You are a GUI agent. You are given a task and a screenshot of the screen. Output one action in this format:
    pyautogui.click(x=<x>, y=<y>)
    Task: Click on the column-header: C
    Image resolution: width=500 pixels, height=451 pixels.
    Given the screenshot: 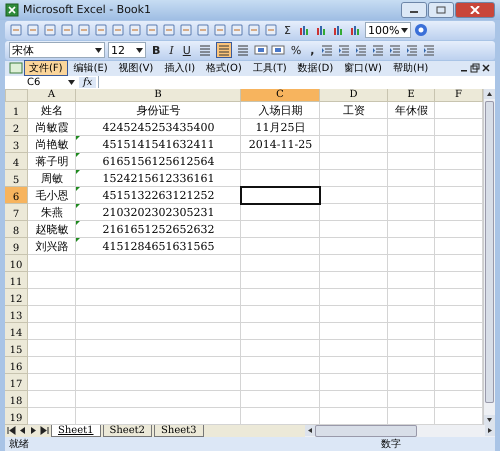 What is the action you would take?
    pyautogui.click(x=280, y=95)
    